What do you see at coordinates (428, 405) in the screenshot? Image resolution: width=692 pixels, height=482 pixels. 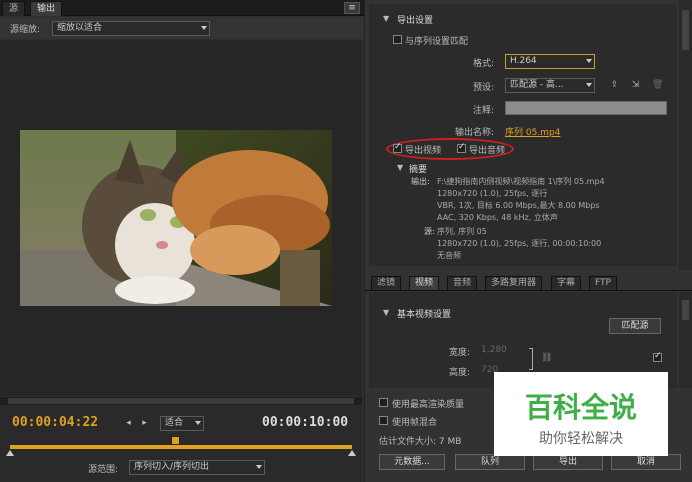 I see `max-render-label: 使用最高渲染质量` at bounding box center [428, 405].